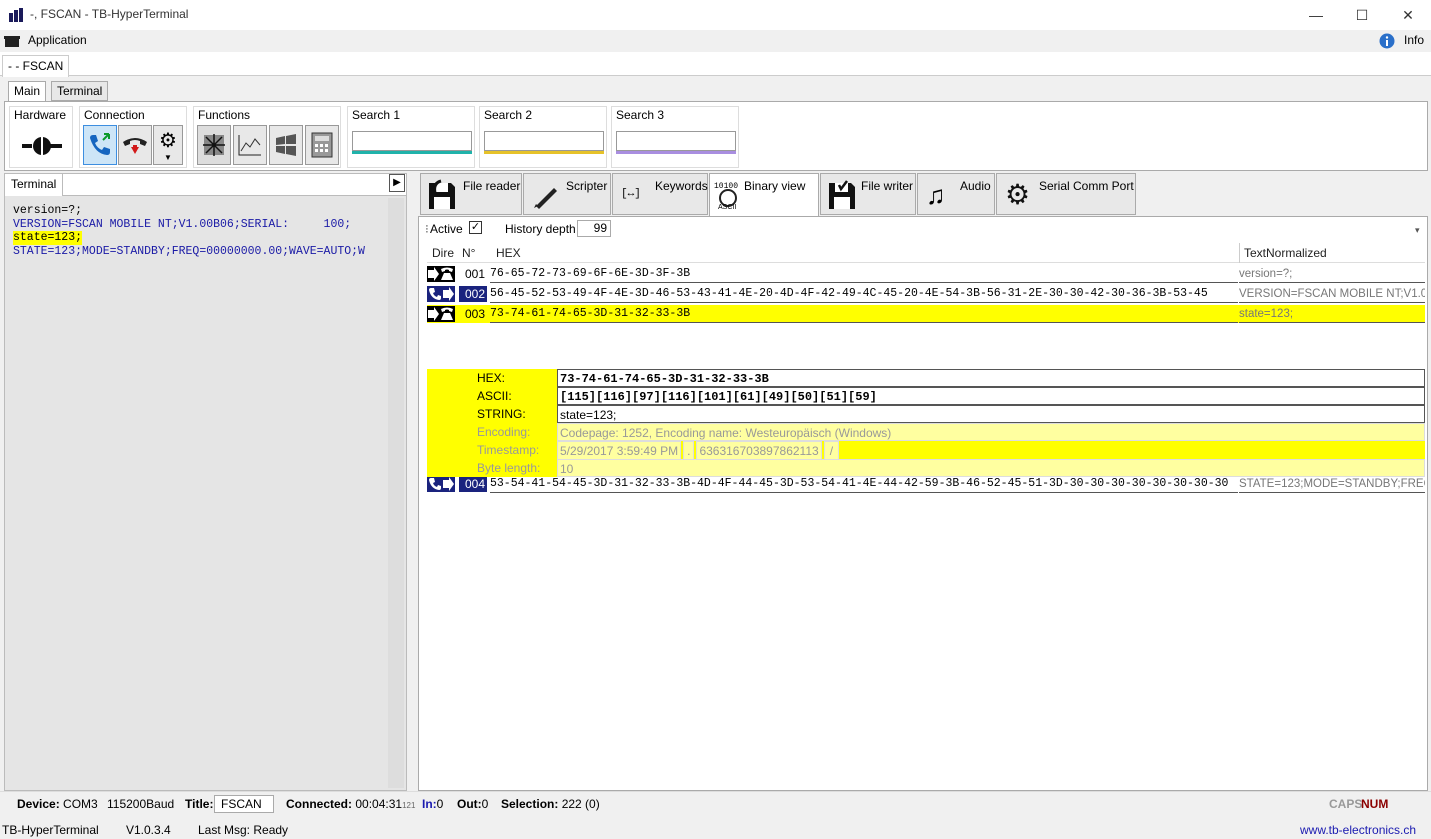  I want to click on terminal-line: state=123;, so click(48, 238).